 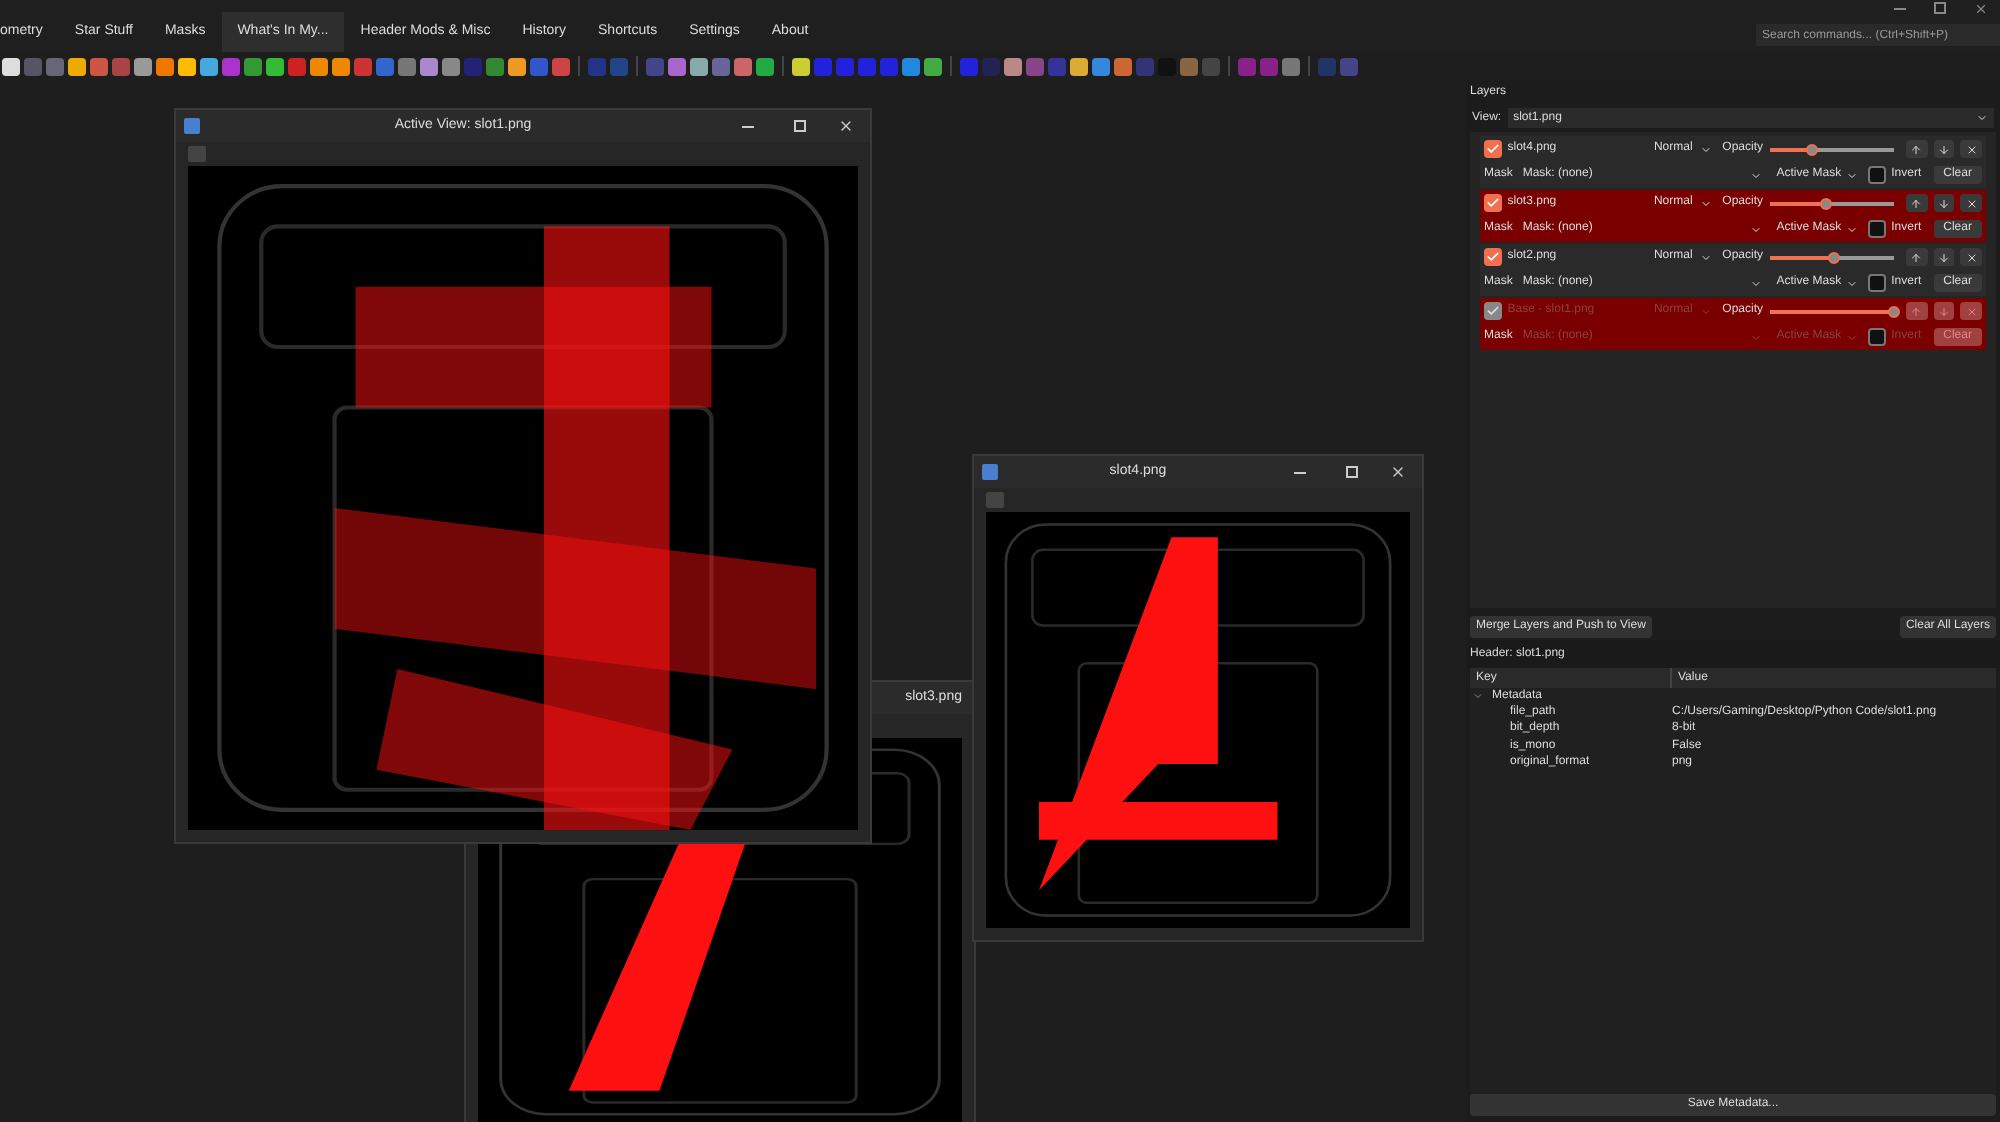 I want to click on restore-icon, so click(x=1940, y=8).